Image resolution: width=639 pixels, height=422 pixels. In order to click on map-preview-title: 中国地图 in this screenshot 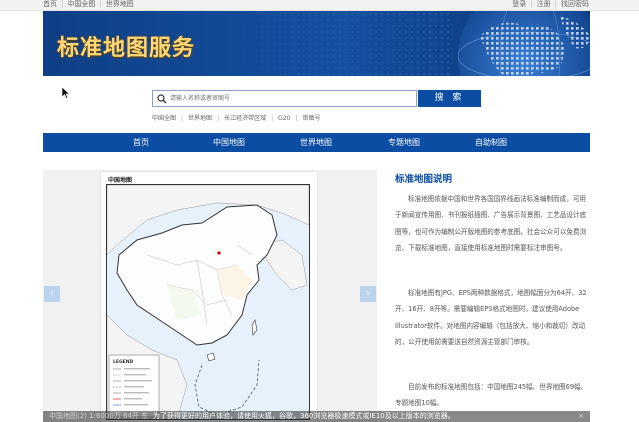, I will do `click(120, 180)`.